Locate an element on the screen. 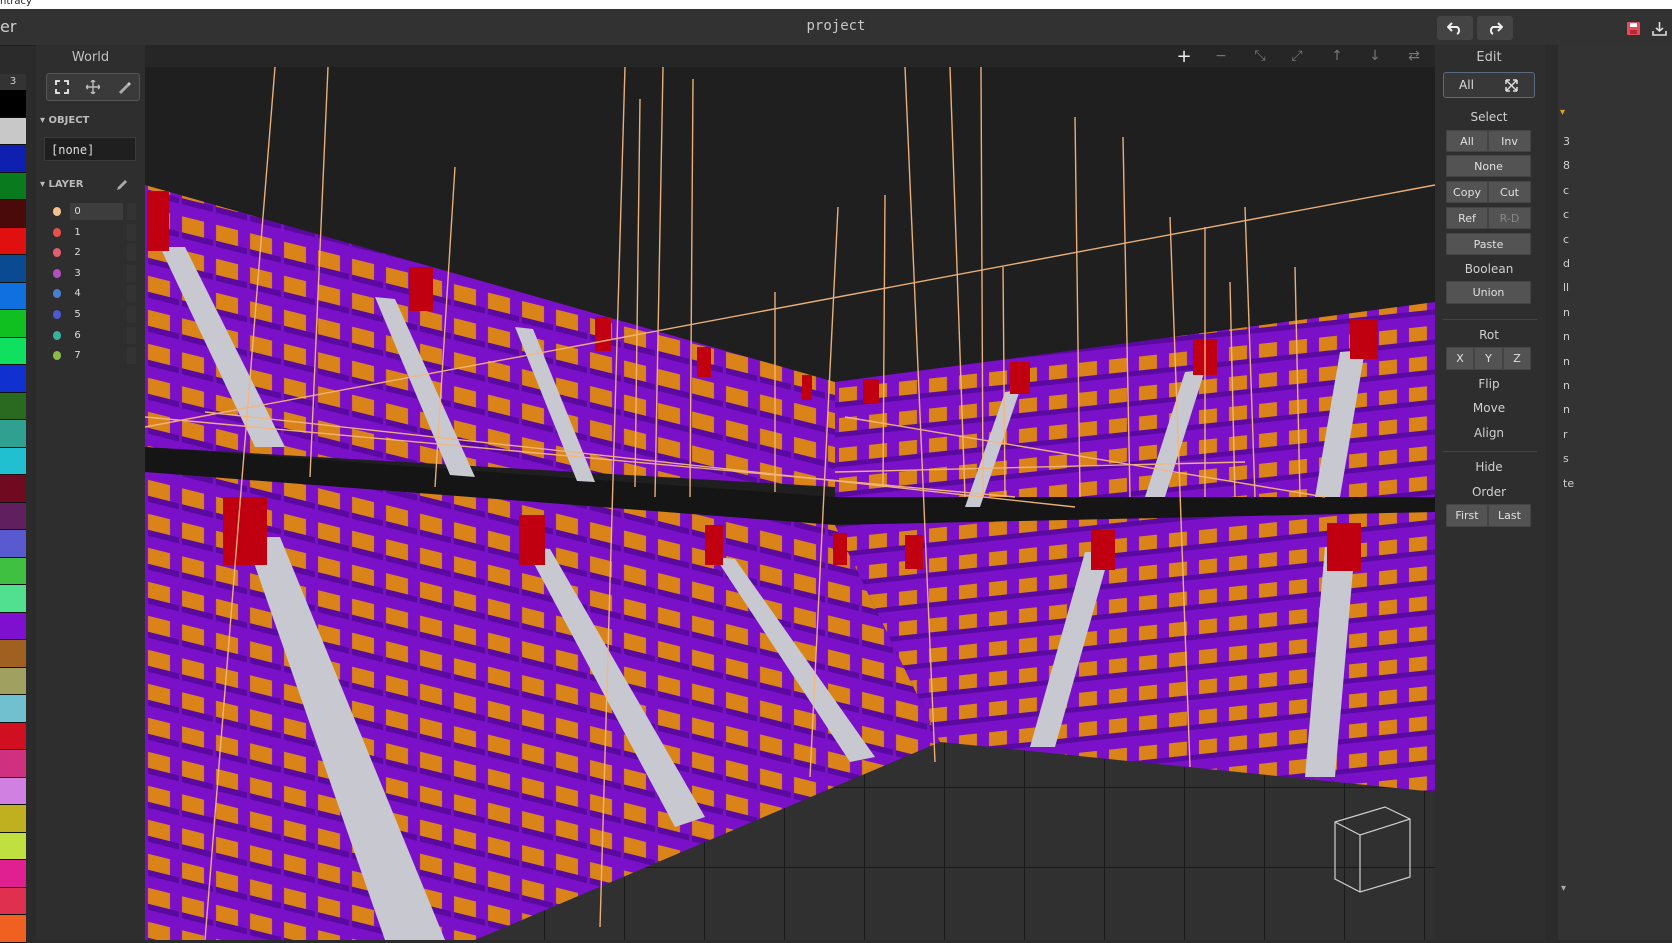  layer-row-3: 3 is located at coordinates (91, 273).